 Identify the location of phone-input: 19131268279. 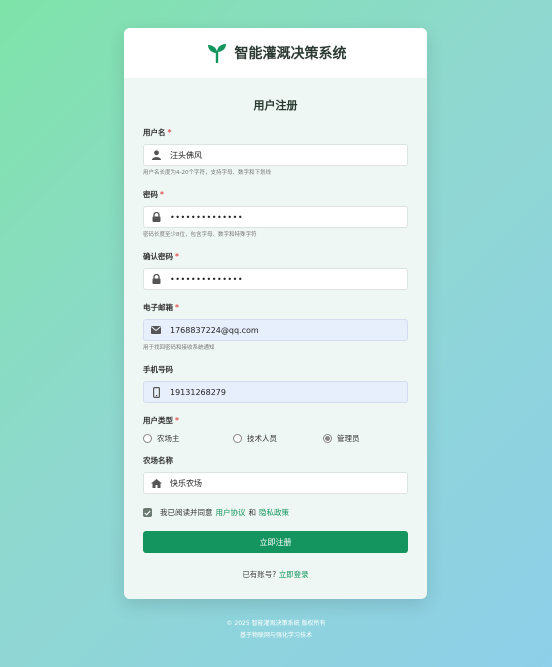
(275, 392).